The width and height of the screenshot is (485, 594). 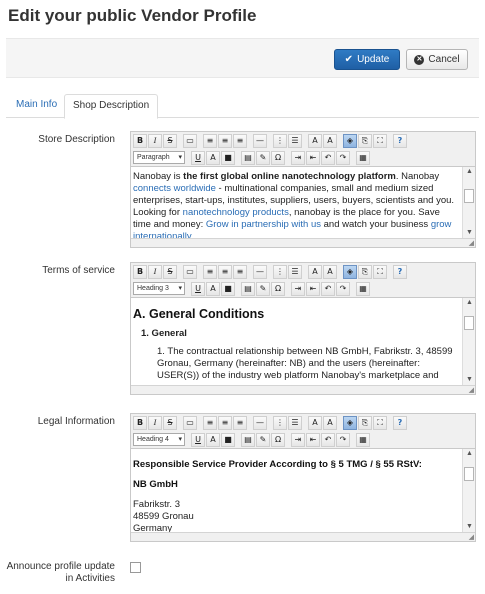 What do you see at coordinates (36, 106) in the screenshot?
I see `tab-main-info: Main Info` at bounding box center [36, 106].